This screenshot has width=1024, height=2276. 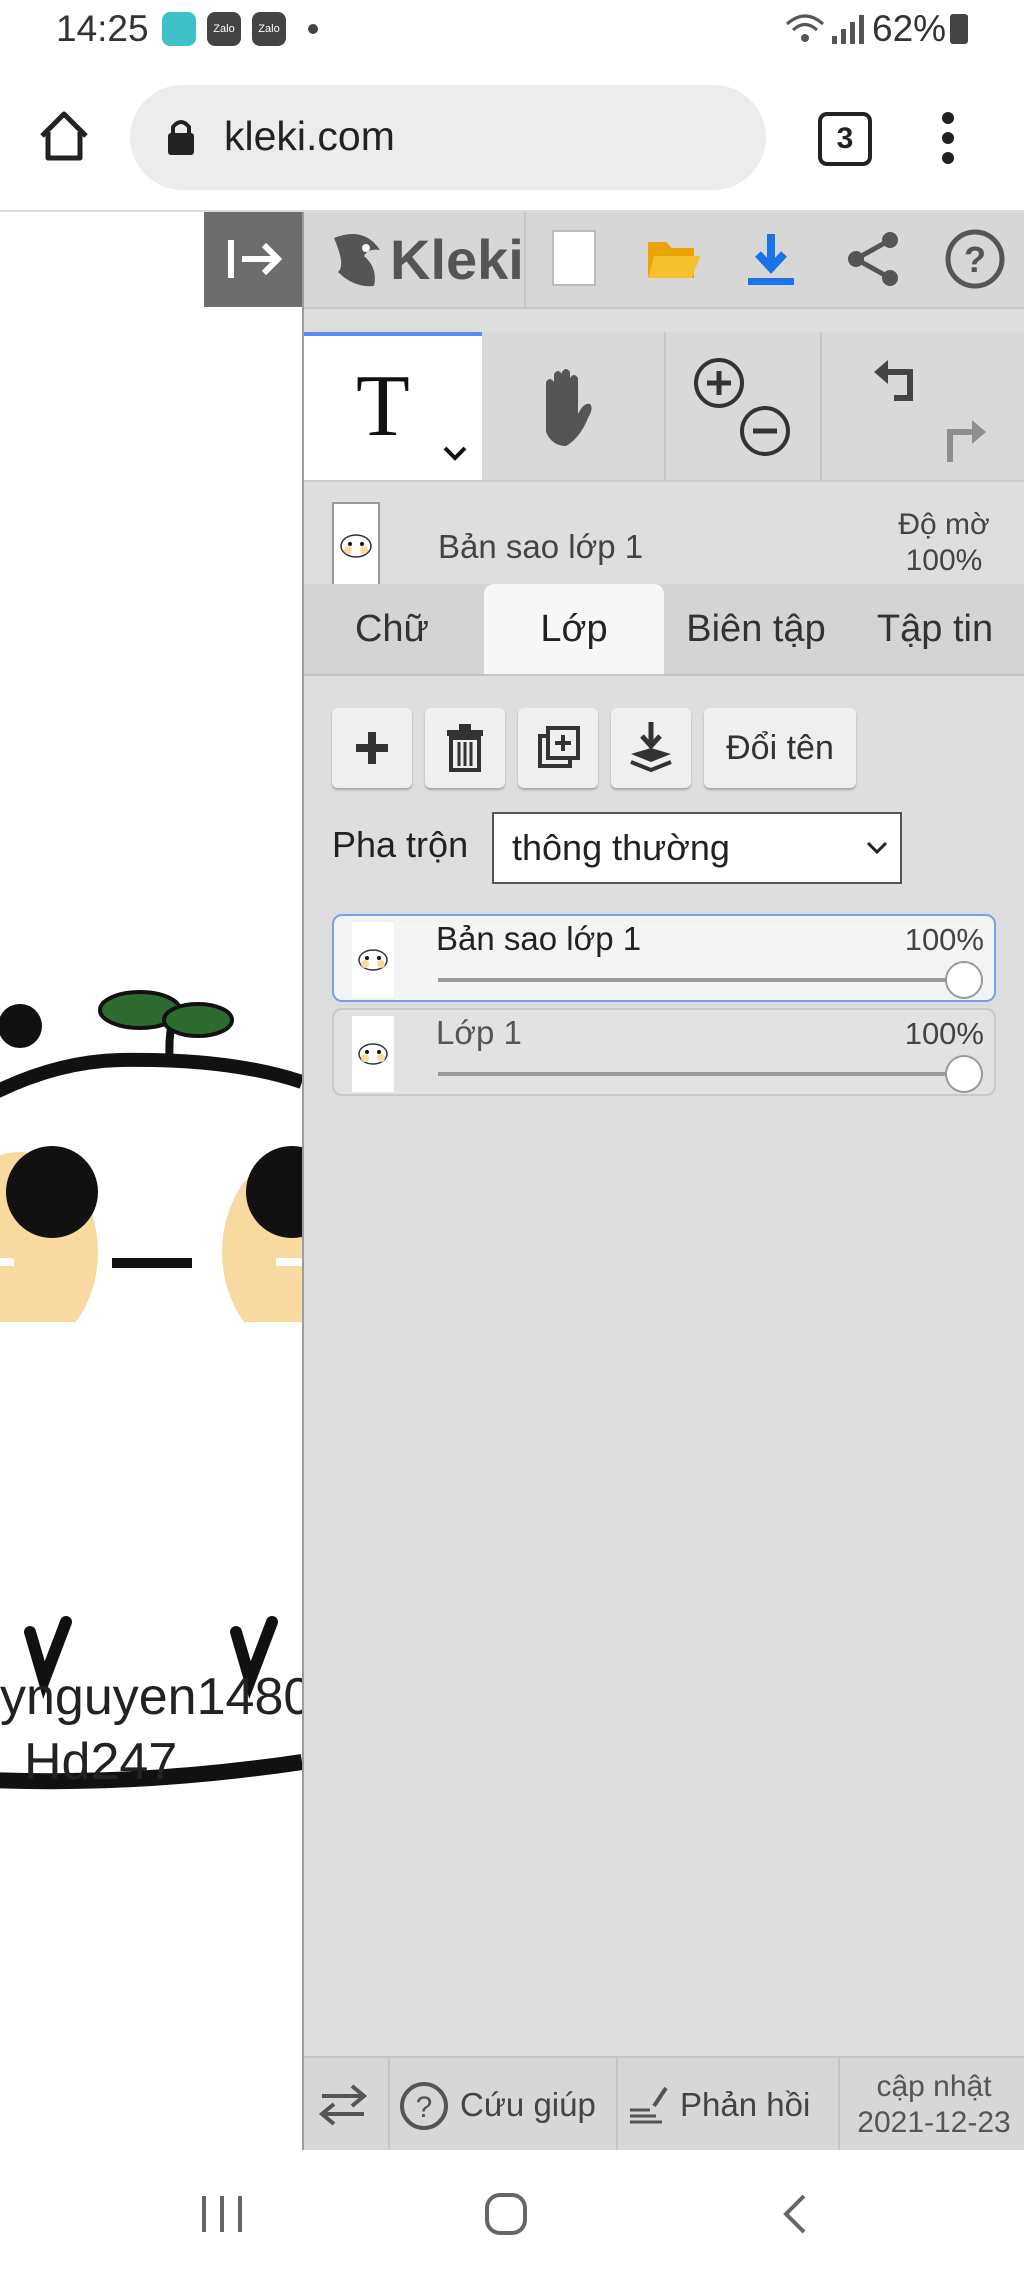 I want to click on opacity-value: 100%, so click(x=944, y=560).